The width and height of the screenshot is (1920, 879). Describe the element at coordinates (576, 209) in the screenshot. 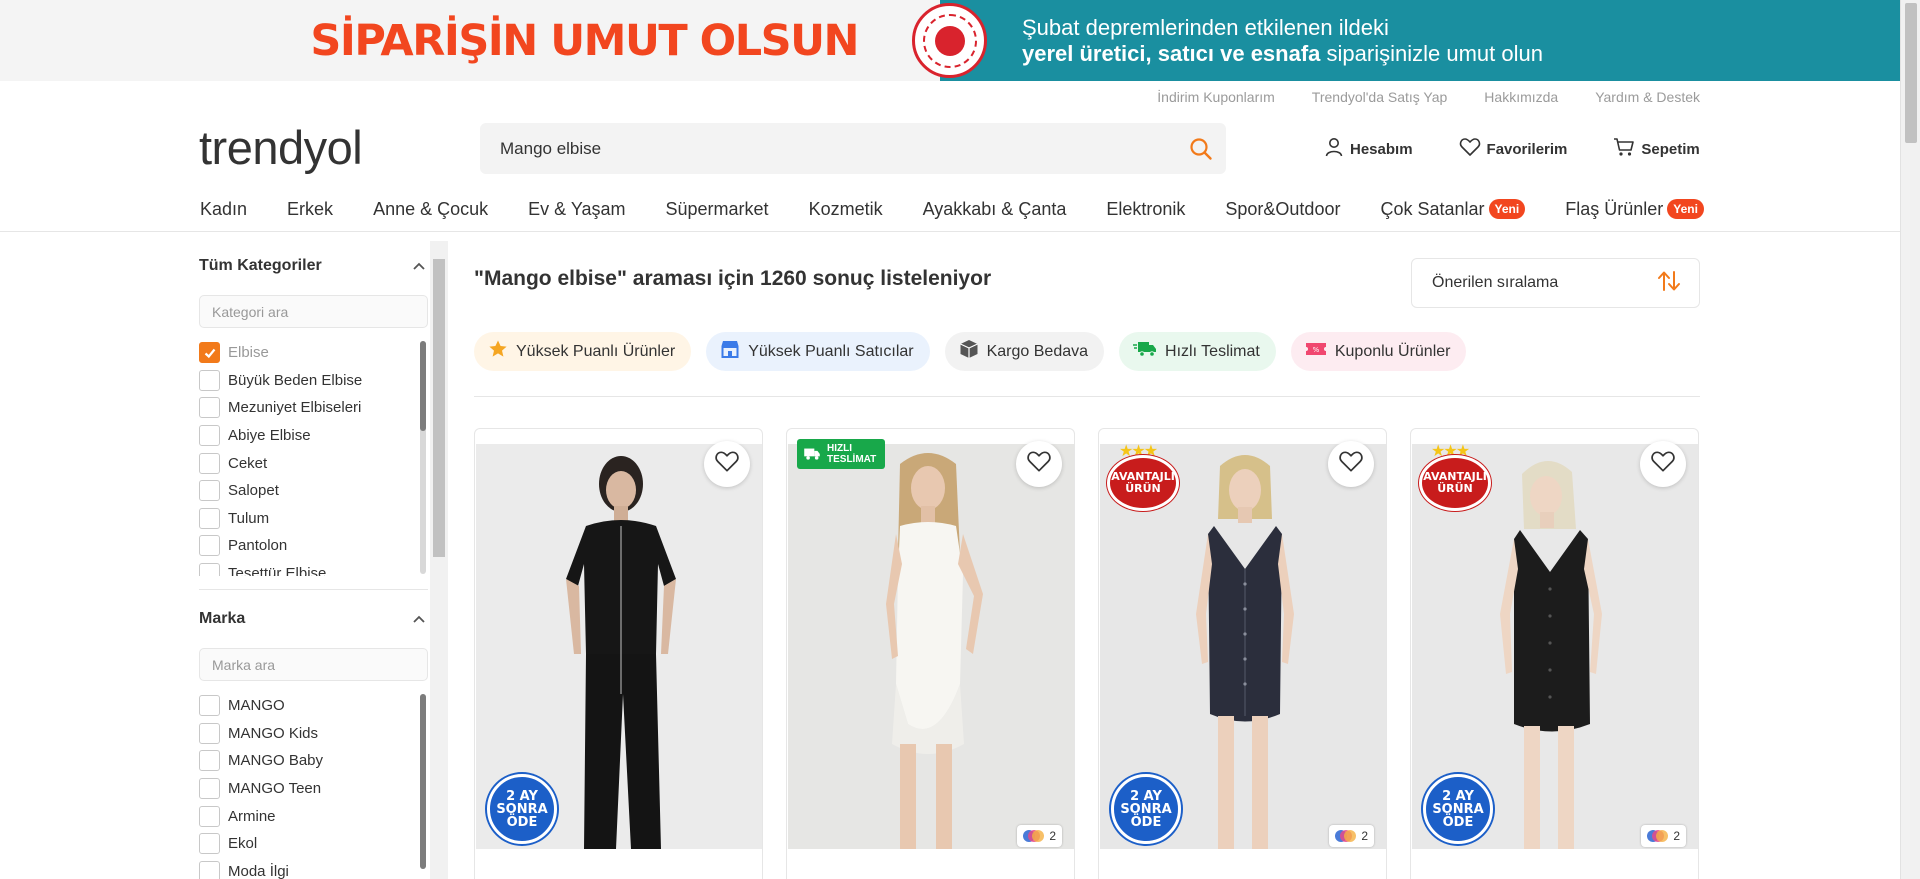

I see `nav-item-ev-yasam: Ev & Yaşam` at that location.